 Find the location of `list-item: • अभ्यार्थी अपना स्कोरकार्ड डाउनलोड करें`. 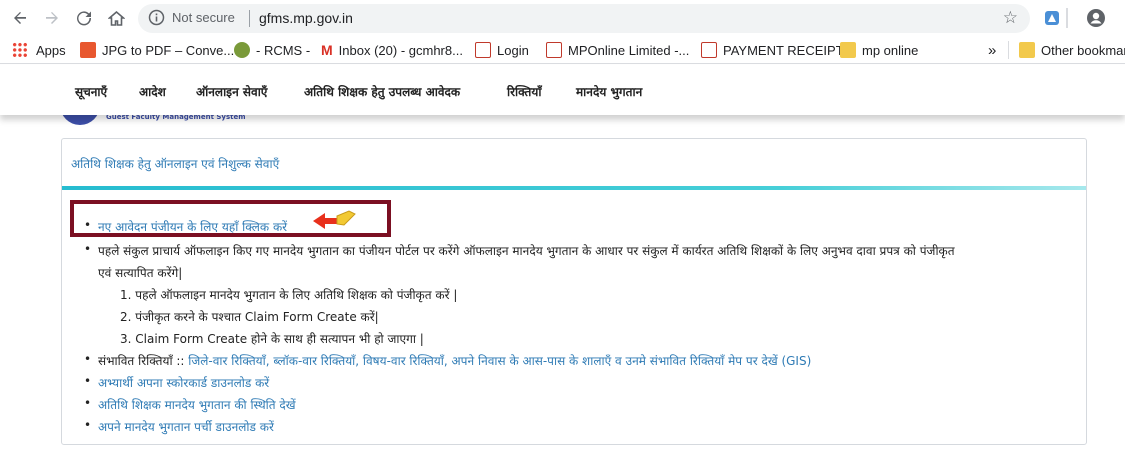

list-item: • अभ्यार्थी अपना स्कोरकार्ड डाउनलोड करें is located at coordinates (176, 382).